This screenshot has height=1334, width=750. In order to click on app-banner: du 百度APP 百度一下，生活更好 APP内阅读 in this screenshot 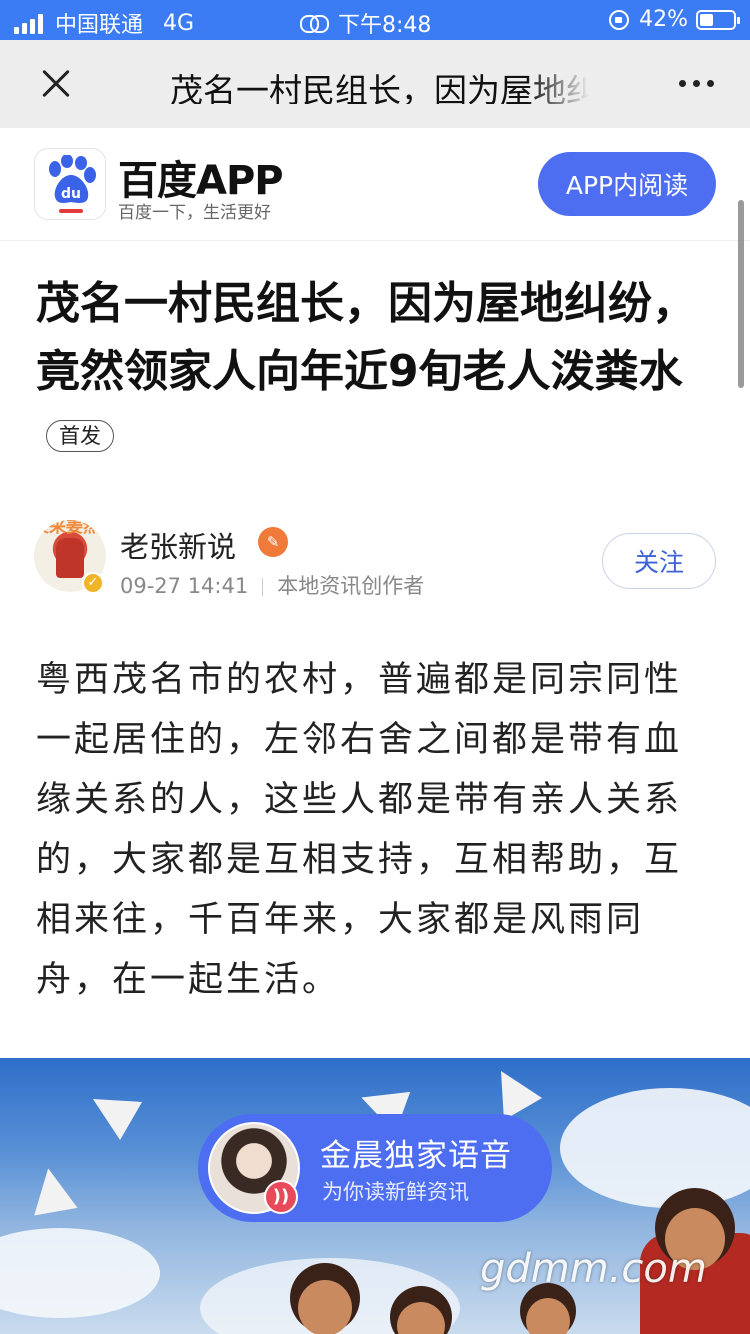, I will do `click(375, 184)`.